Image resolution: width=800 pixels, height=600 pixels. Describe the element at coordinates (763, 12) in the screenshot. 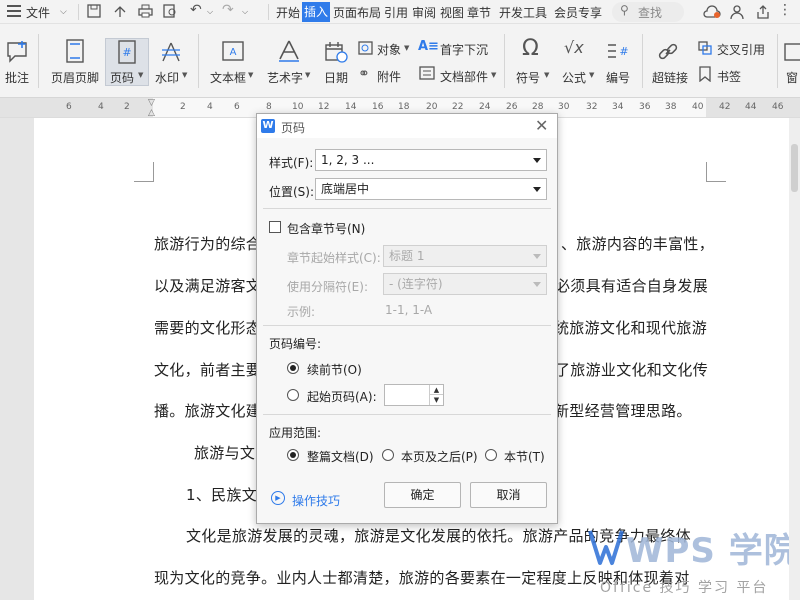

I see `export-icon` at that location.